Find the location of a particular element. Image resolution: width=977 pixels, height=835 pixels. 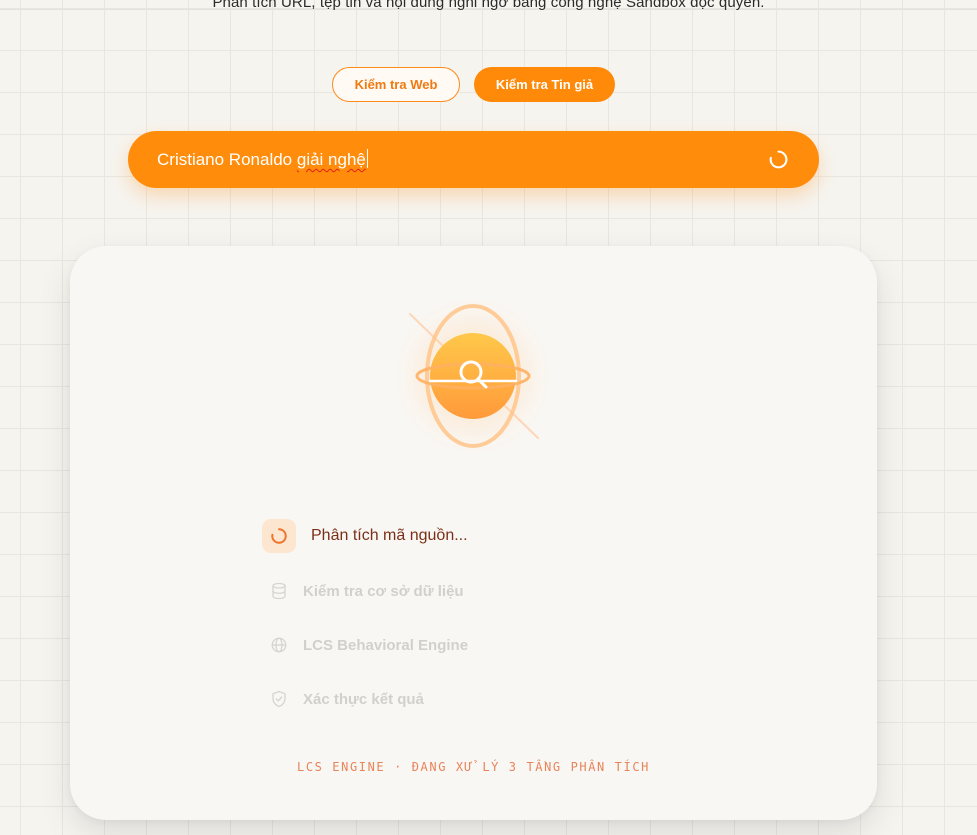

step-label: Kiểm tra cơ sở dữ liệu is located at coordinates (383, 591).